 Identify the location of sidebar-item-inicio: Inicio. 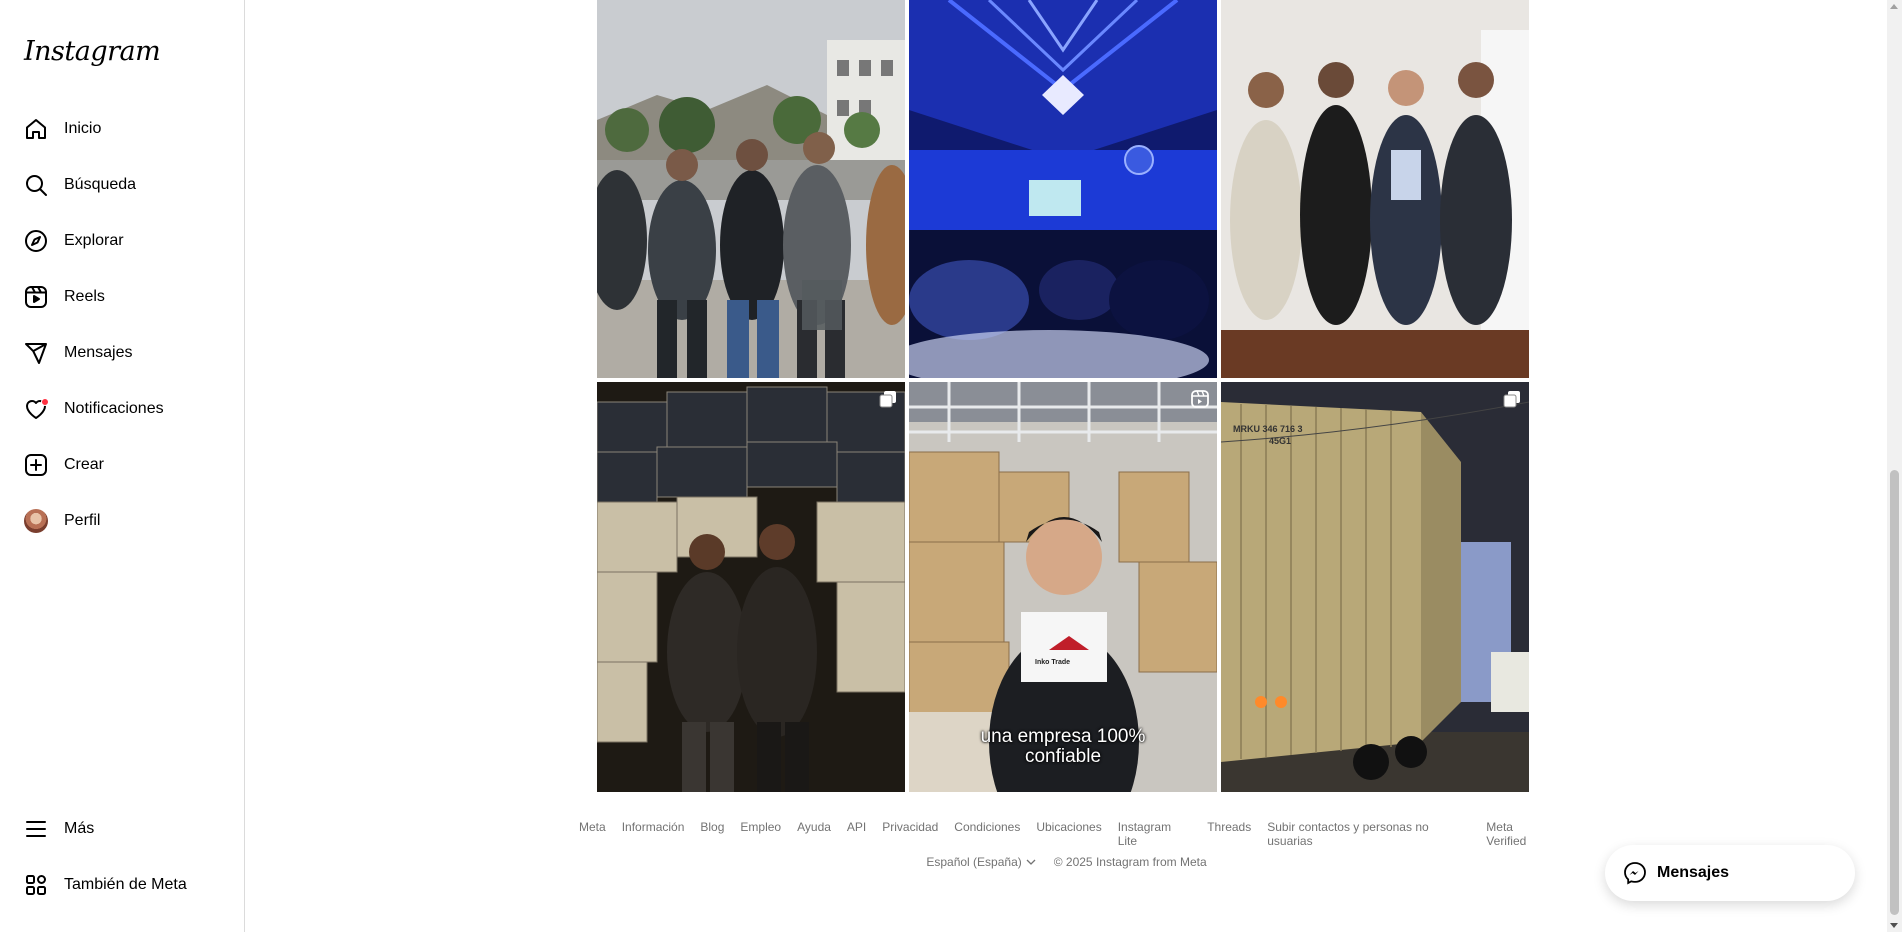
(122, 129).